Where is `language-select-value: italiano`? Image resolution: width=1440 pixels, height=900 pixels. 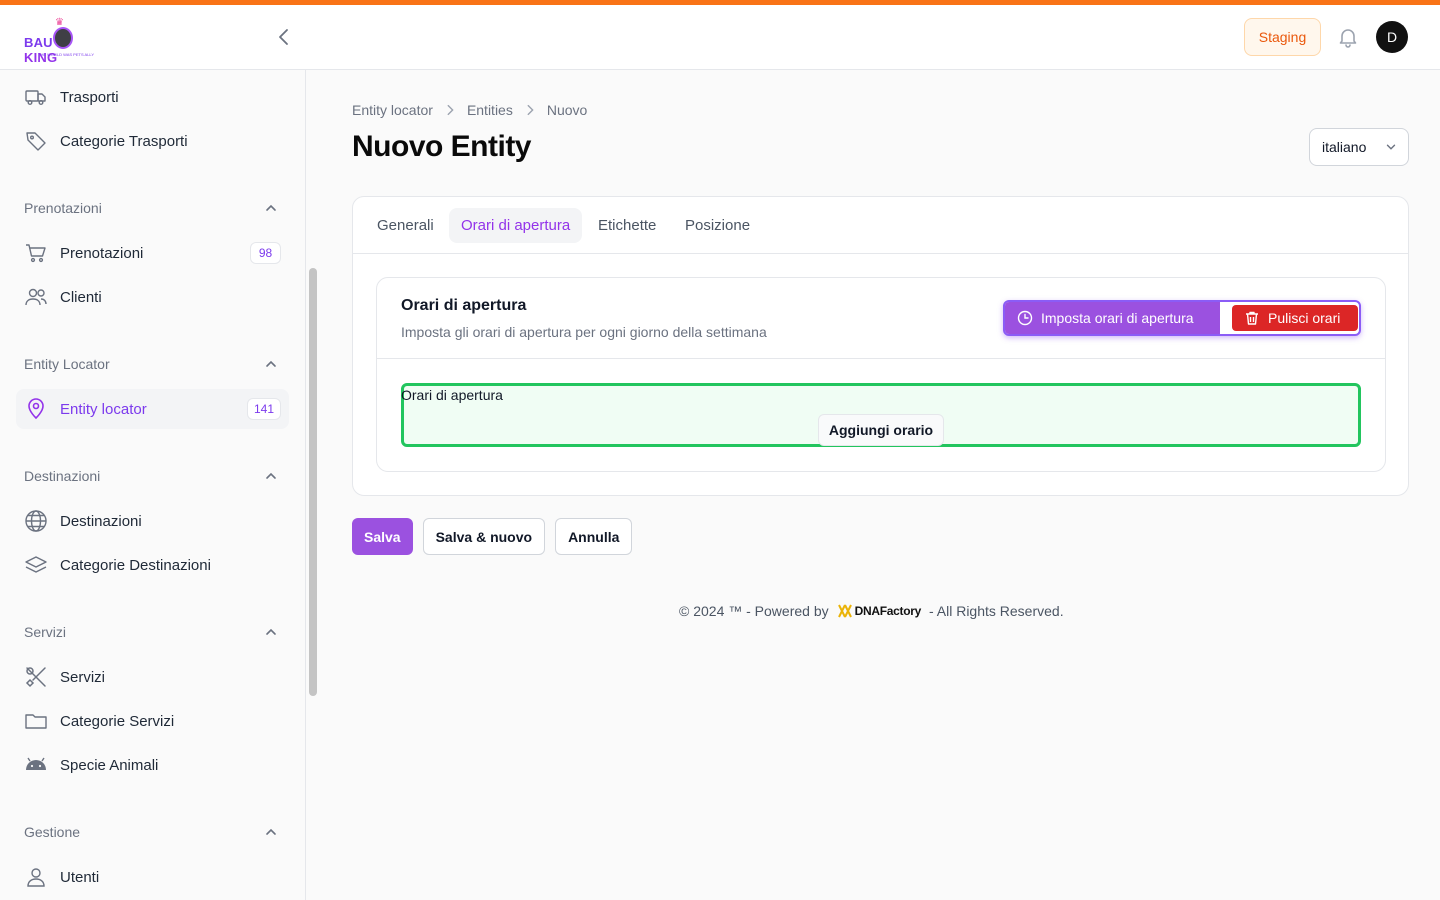
language-select-value: italiano is located at coordinates (1344, 147).